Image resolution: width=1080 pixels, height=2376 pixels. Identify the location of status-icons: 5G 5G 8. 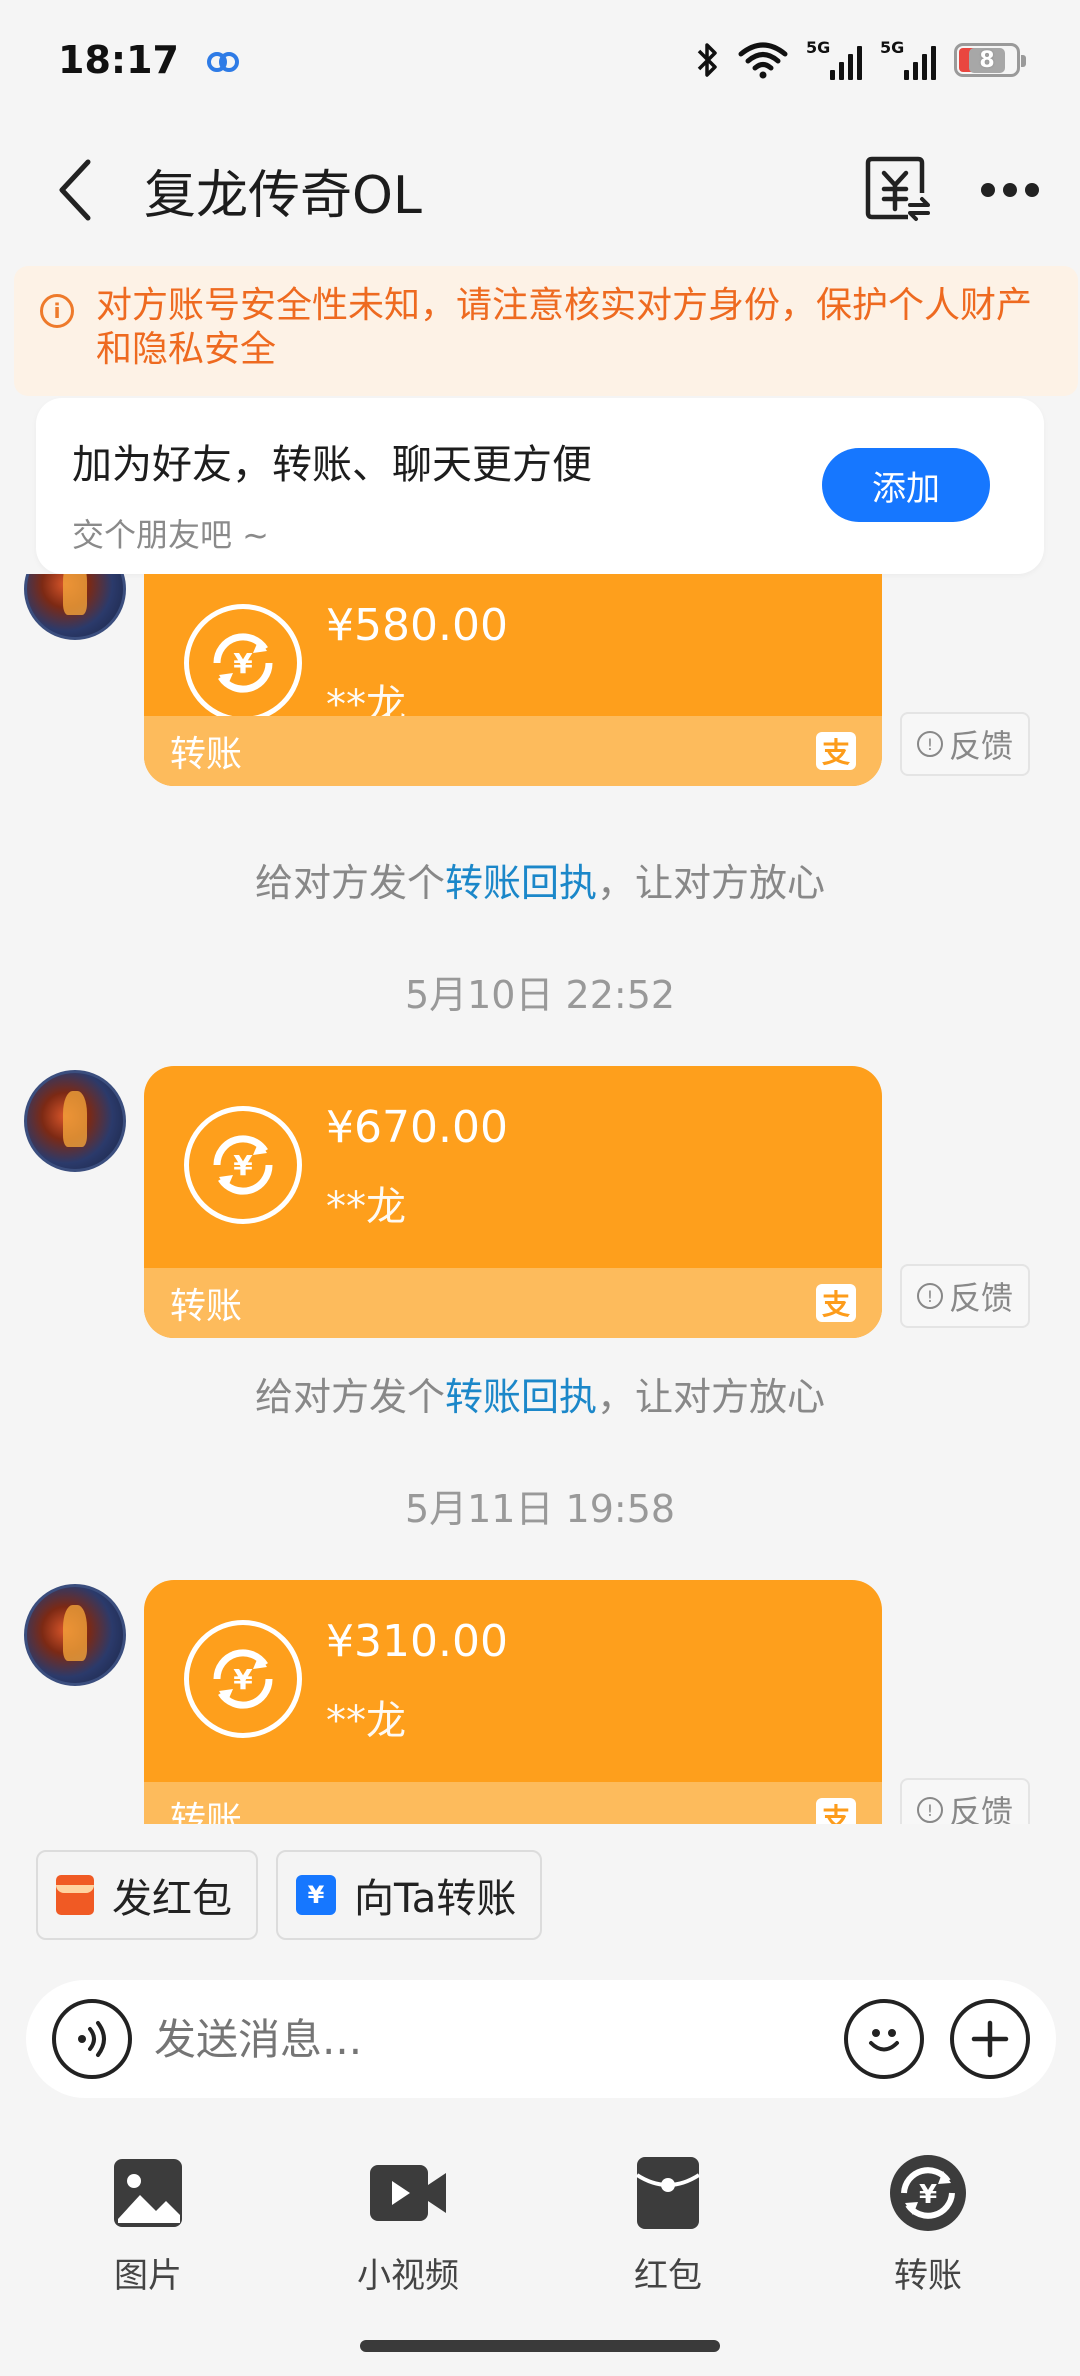
(860, 59).